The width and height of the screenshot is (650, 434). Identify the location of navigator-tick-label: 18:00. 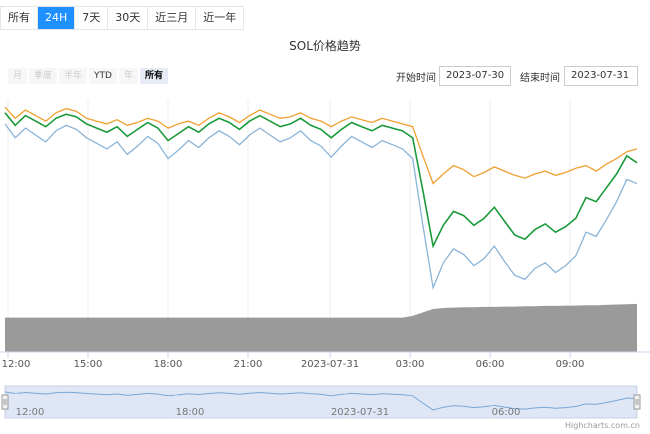
(190, 412).